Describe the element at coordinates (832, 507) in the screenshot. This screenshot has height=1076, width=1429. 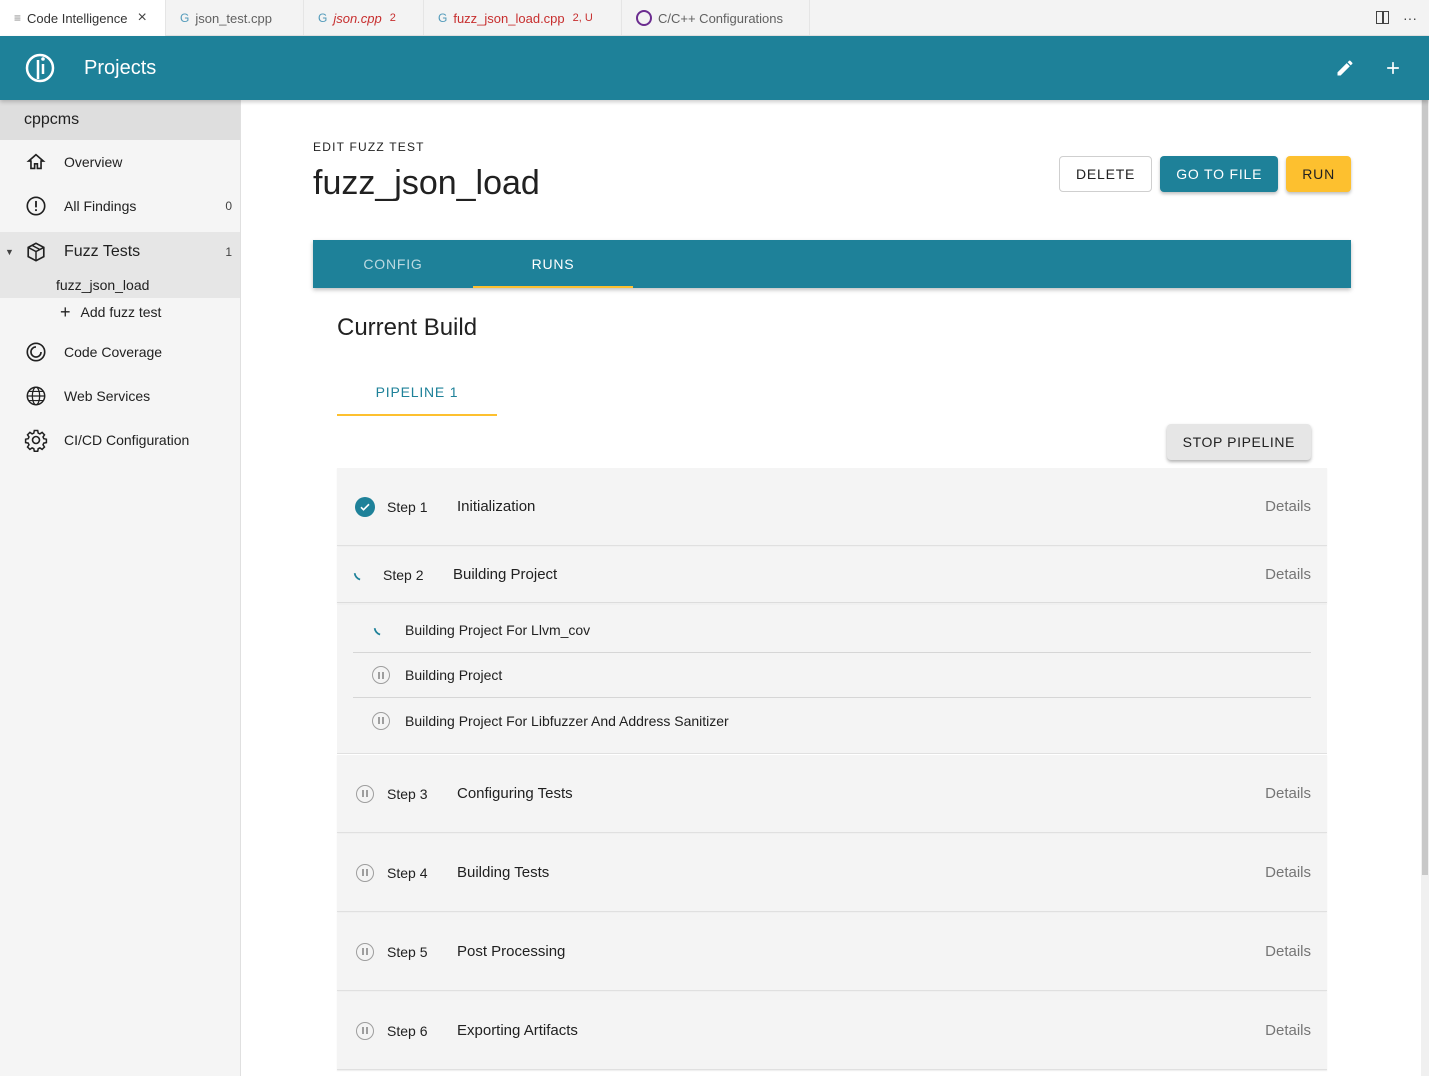
I see `step-row: Step 1 Initialization Details` at that location.